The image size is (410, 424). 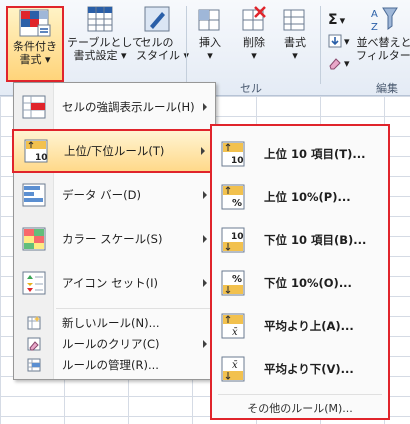 I want to click on menu-item-label: ルールのクリア(C), so click(x=111, y=344).